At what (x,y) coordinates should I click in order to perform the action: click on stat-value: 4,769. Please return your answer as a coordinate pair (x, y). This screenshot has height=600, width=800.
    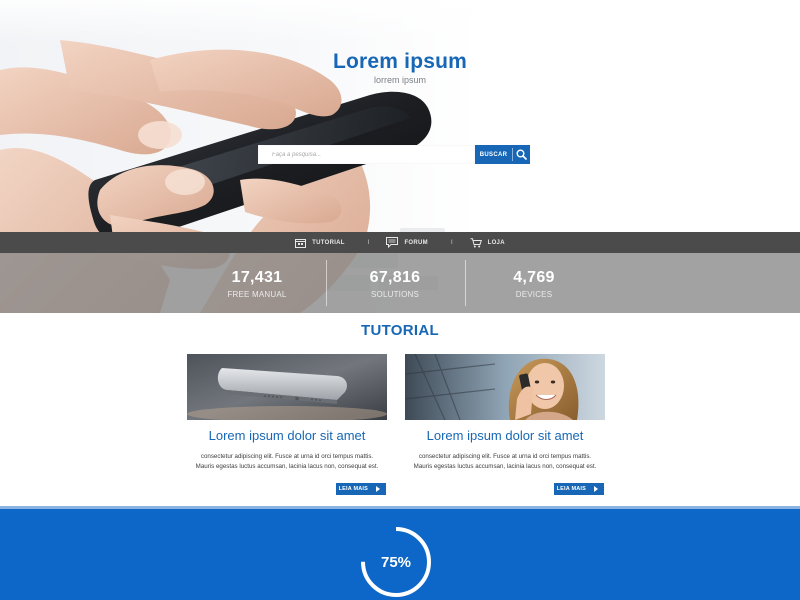
    Looking at the image, I should click on (534, 277).